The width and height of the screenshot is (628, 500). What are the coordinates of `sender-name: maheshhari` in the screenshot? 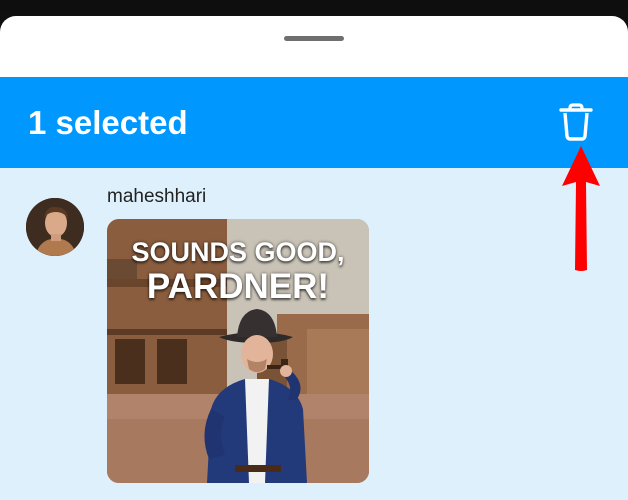 It's located at (157, 196).